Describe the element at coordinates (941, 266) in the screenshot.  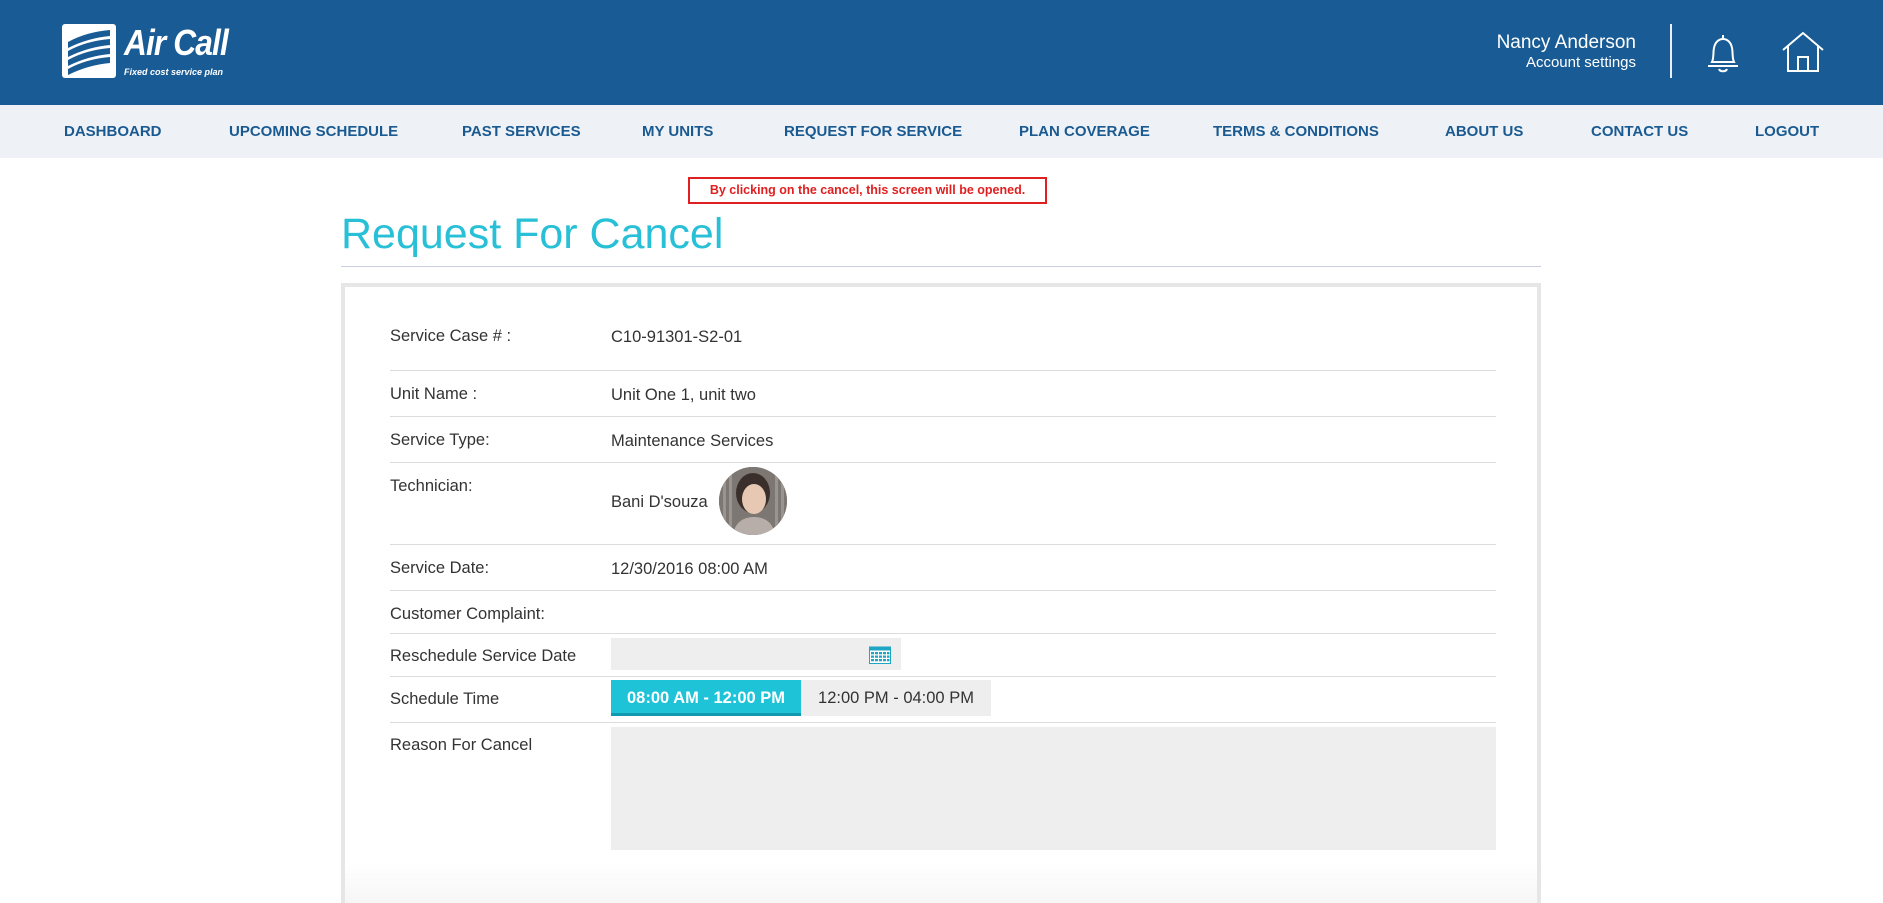
I see `title-divider` at that location.